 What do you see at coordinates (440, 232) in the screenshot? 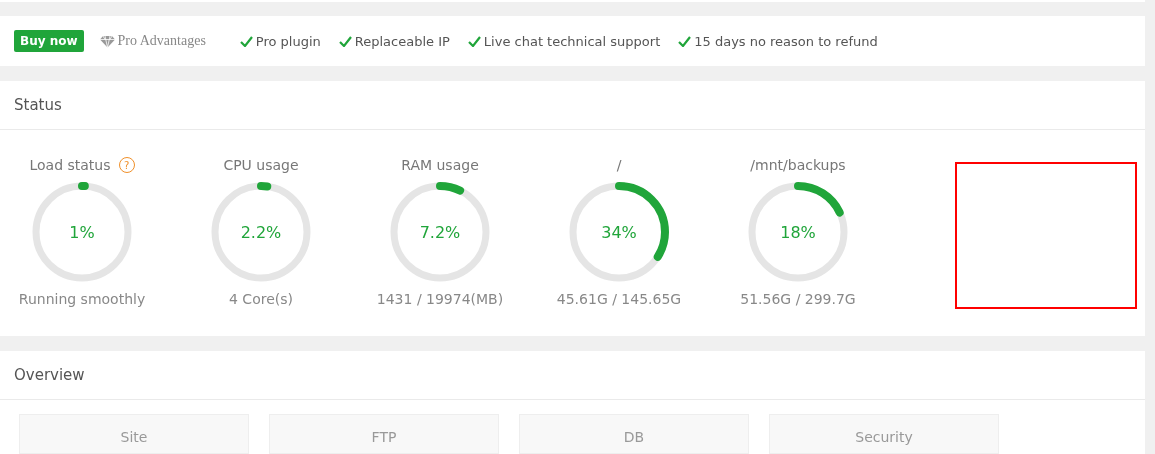
I see `gauge-percent: 7.2%` at bounding box center [440, 232].